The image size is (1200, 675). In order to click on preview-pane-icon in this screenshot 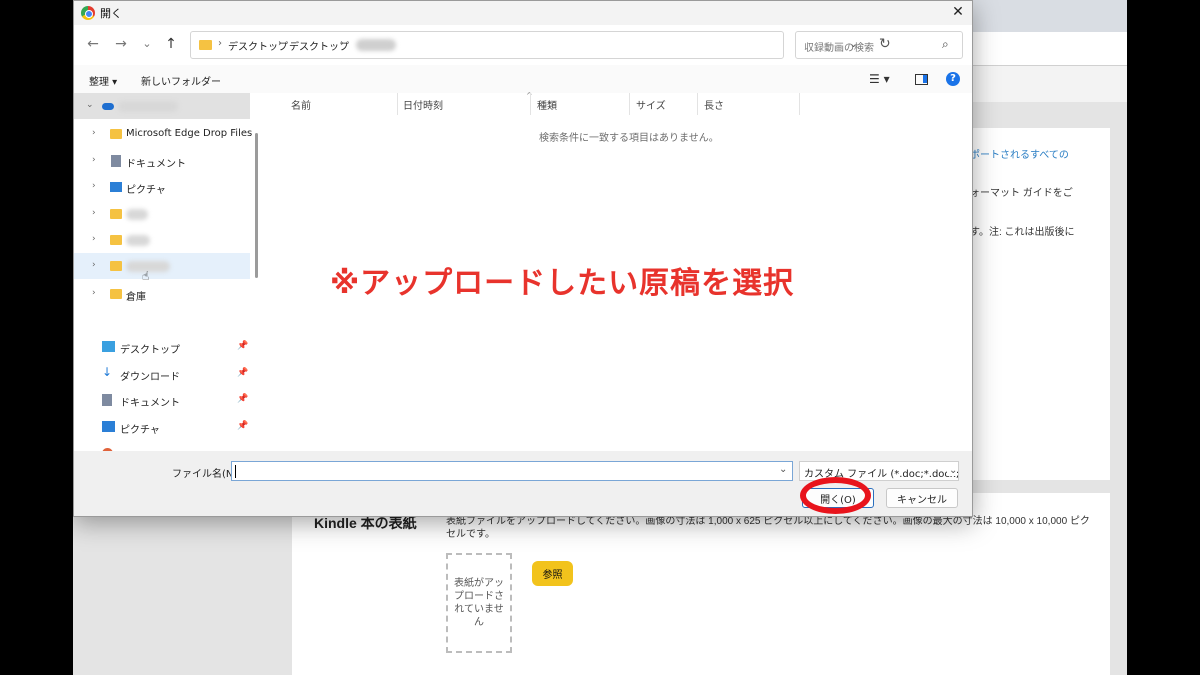, I will do `click(921, 79)`.